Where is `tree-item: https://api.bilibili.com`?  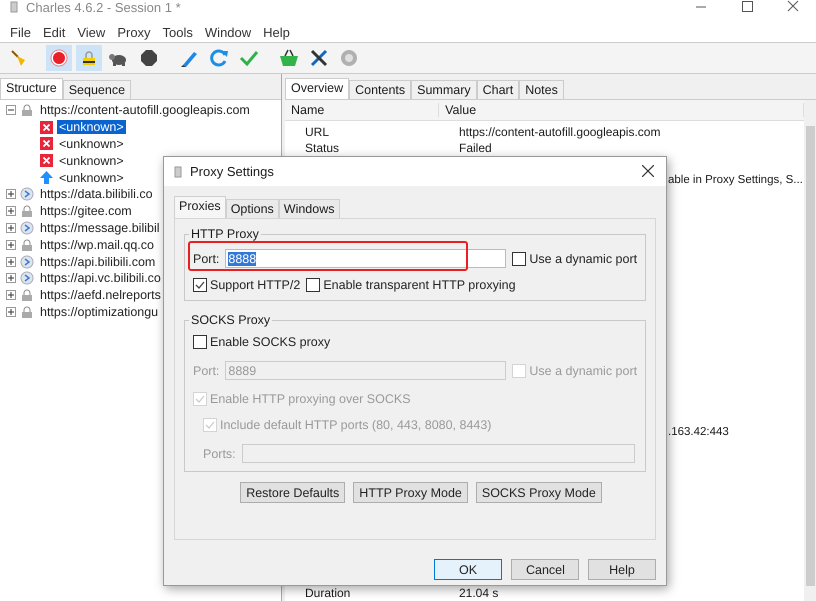
tree-item: https://api.bilibili.com is located at coordinates (98, 261).